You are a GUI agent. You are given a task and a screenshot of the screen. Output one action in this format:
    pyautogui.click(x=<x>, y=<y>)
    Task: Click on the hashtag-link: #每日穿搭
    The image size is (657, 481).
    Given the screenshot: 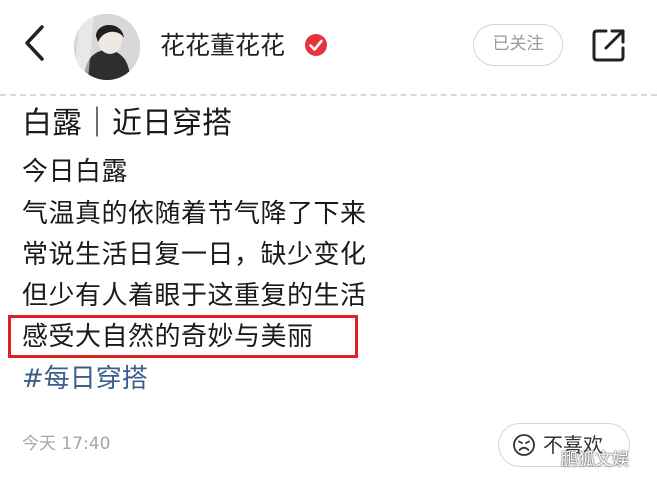 What is the action you would take?
    pyautogui.click(x=85, y=379)
    